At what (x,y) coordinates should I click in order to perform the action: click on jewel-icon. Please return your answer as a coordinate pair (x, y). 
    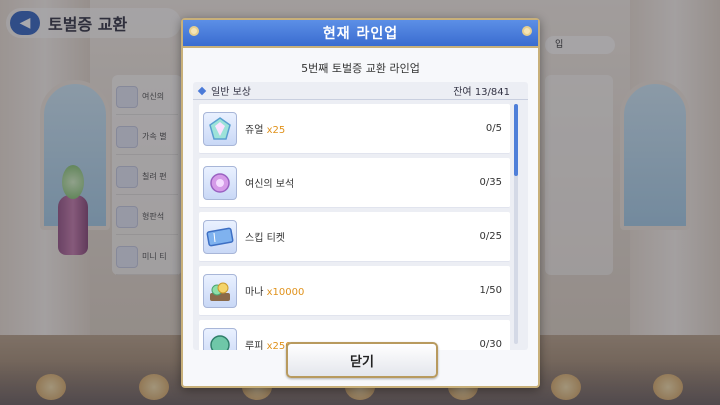
    Looking at the image, I should click on (220, 128).